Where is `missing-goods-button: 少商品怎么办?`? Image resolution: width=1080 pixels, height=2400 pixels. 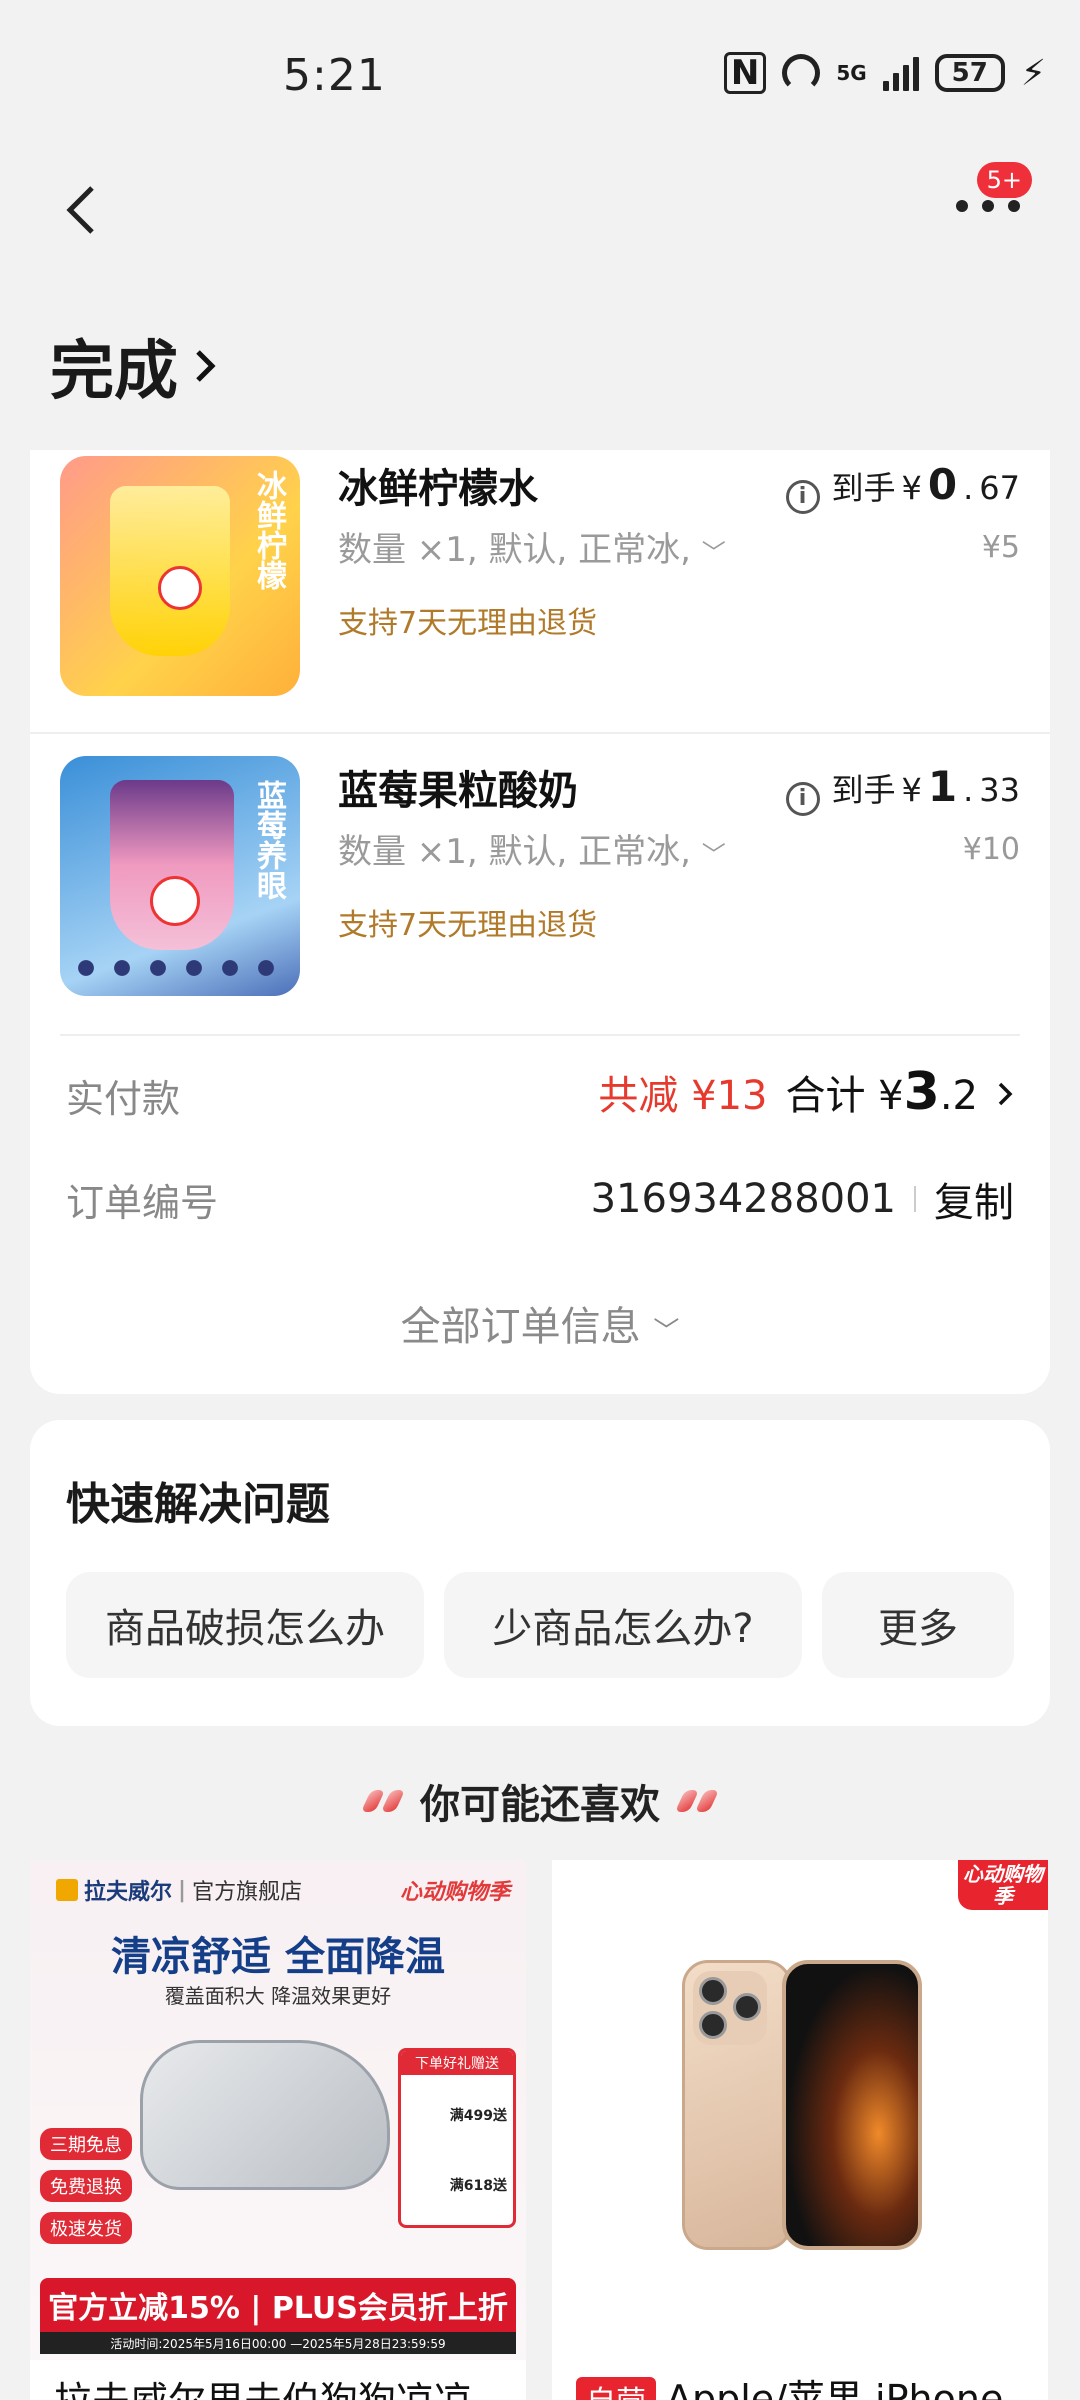 missing-goods-button: 少商品怎么办? is located at coordinates (623, 1625).